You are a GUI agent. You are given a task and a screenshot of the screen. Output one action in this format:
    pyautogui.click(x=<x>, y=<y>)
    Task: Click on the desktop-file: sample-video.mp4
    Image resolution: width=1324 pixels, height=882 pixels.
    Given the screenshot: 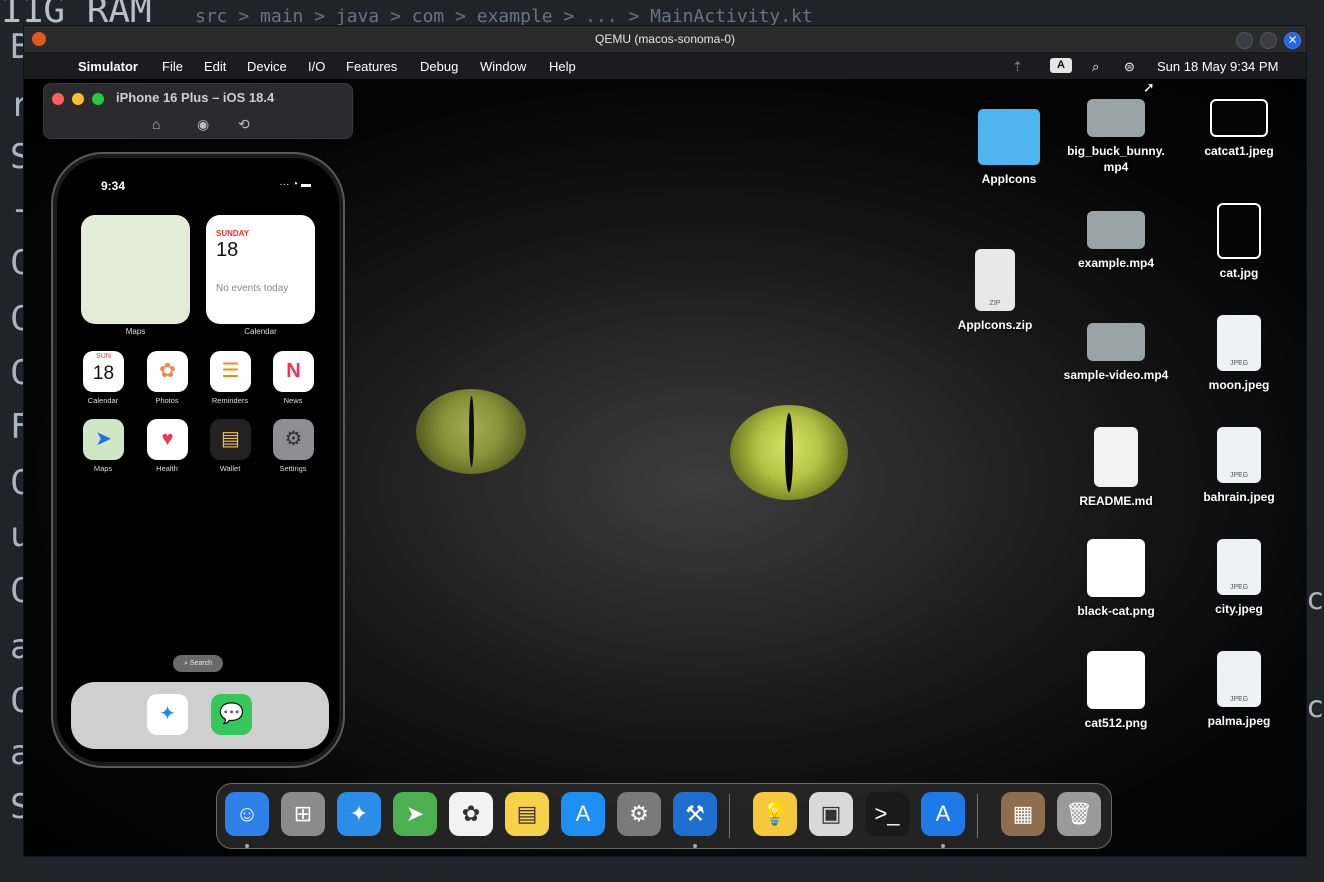 What is the action you would take?
    pyautogui.click(x=1116, y=364)
    